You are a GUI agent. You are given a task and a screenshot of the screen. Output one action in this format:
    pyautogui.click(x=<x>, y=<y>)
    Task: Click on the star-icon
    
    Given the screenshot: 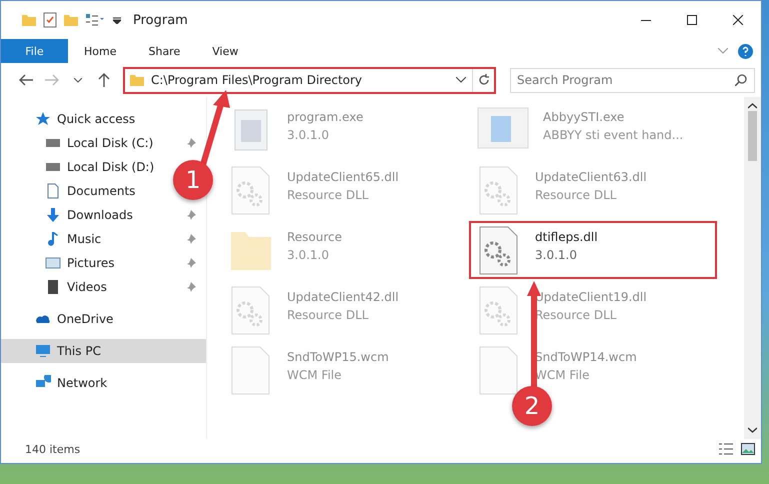 What is the action you would take?
    pyautogui.click(x=43, y=119)
    